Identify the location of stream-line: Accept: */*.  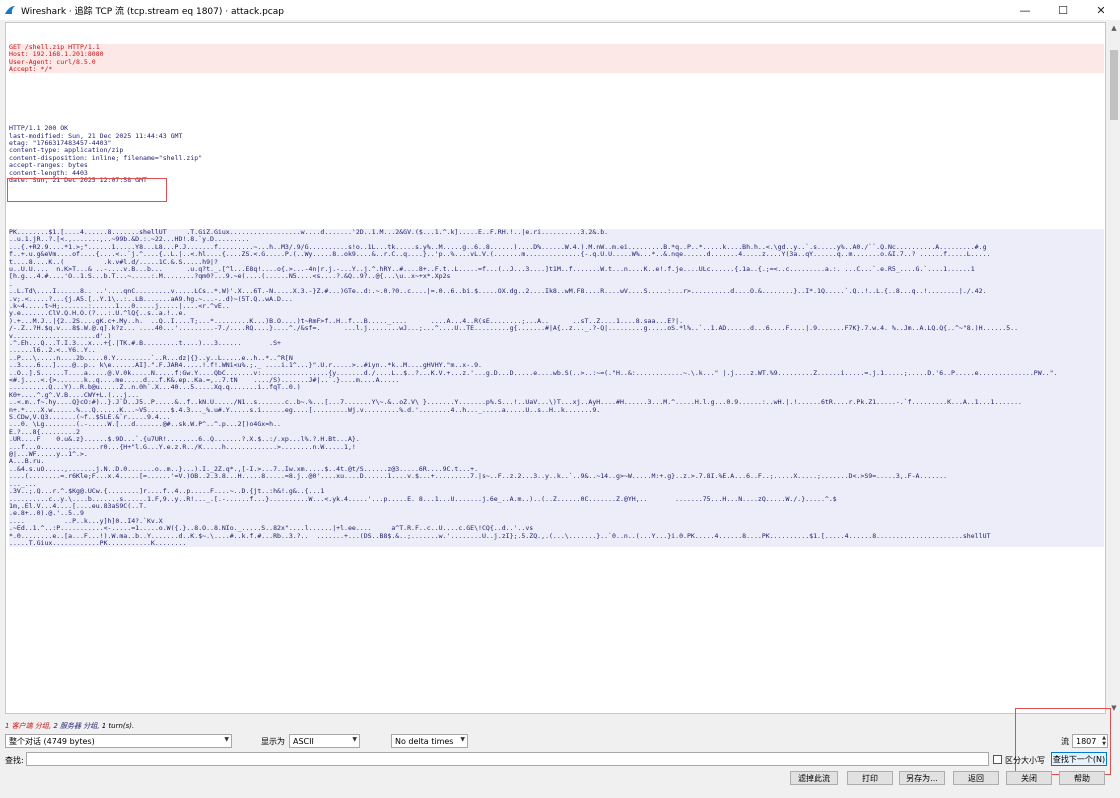
(556, 69).